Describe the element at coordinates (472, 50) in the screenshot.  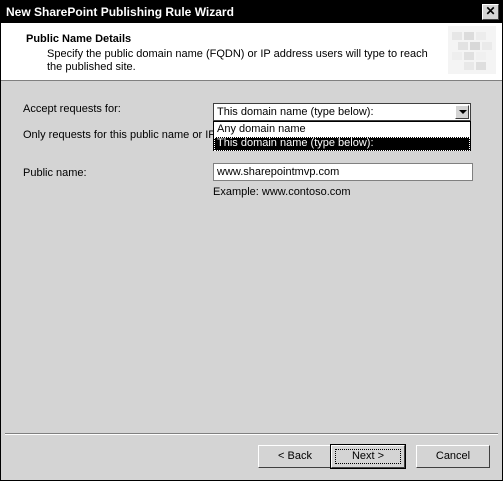
I see `wizard-graphic-icon` at that location.